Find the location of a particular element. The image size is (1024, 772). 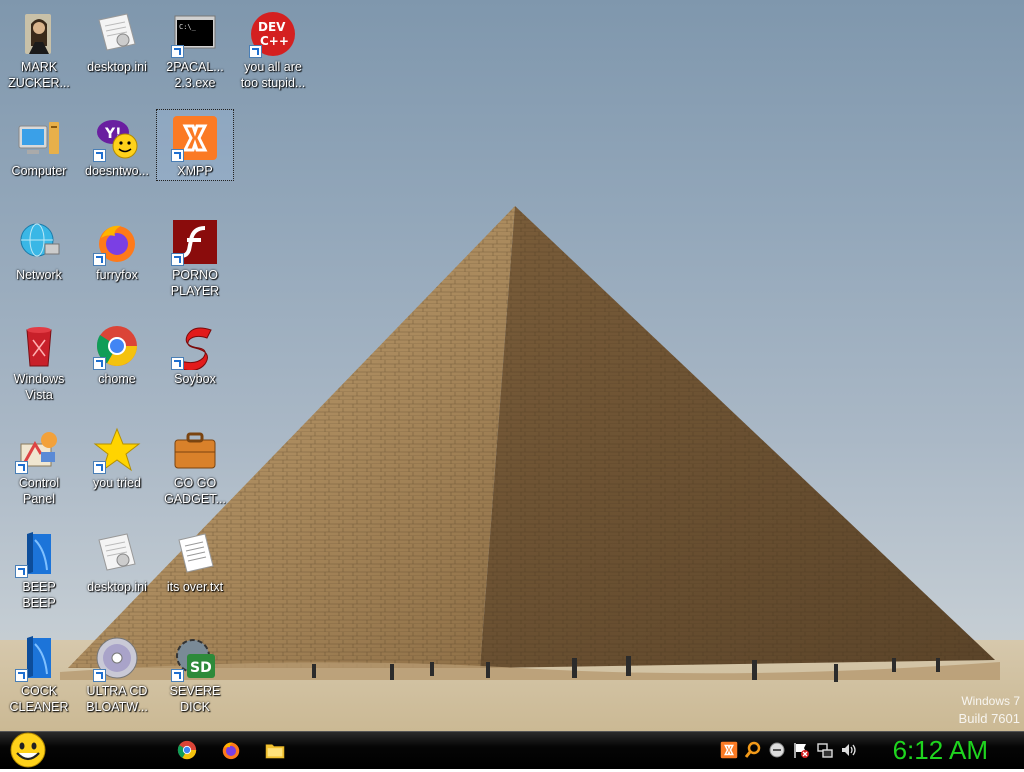

desktop-icon-severe-dick: SD SEVERE DICK is located at coordinates (195, 678).